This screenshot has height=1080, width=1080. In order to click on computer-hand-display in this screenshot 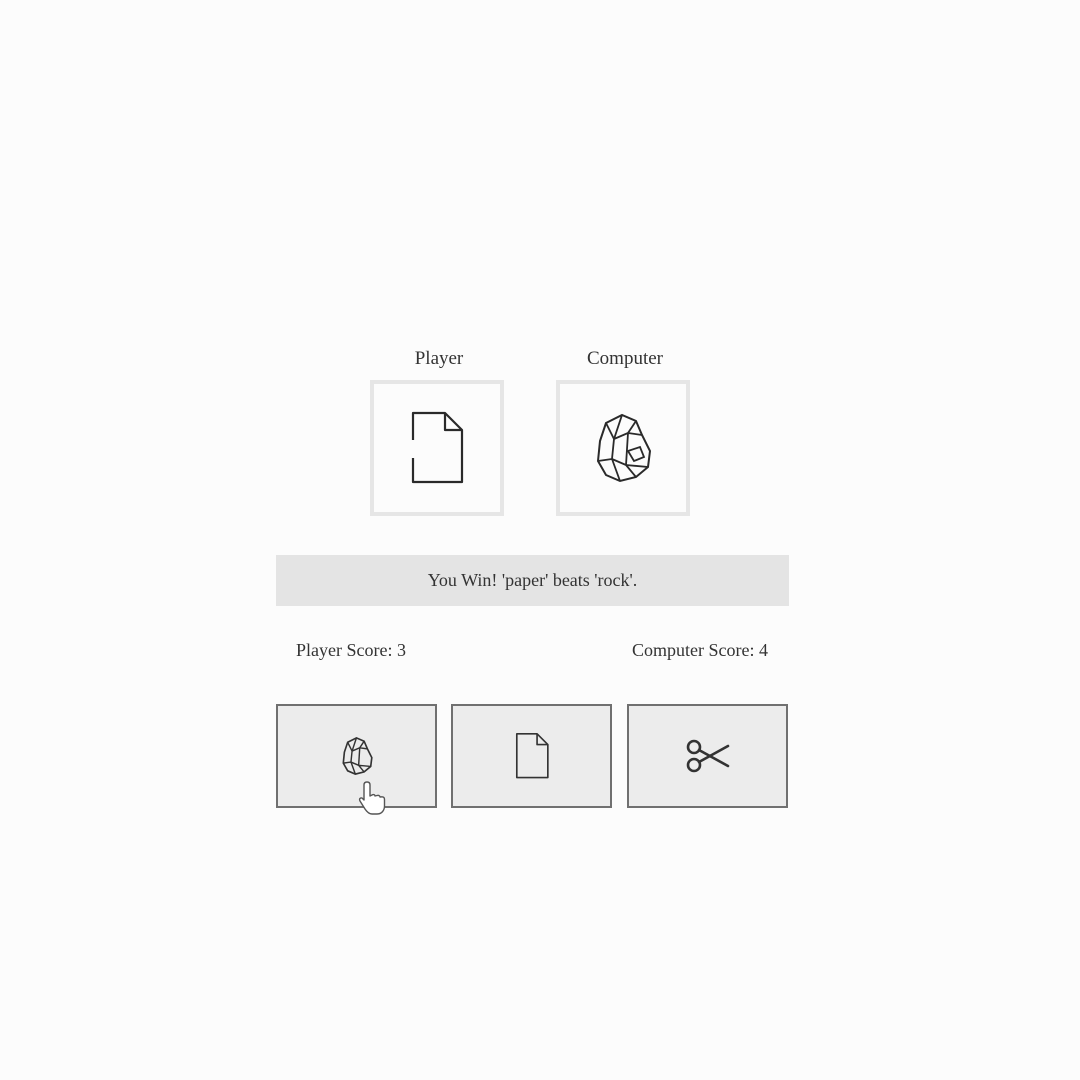, I will do `click(623, 448)`.